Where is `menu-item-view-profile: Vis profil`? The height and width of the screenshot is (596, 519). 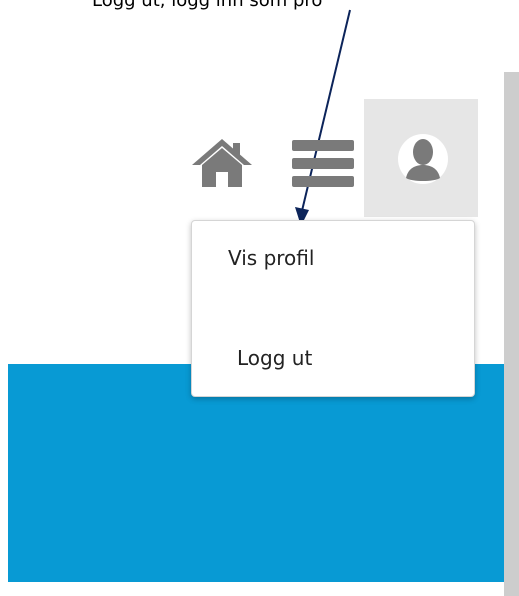
menu-item-view-profile: Vis profil is located at coordinates (338, 258).